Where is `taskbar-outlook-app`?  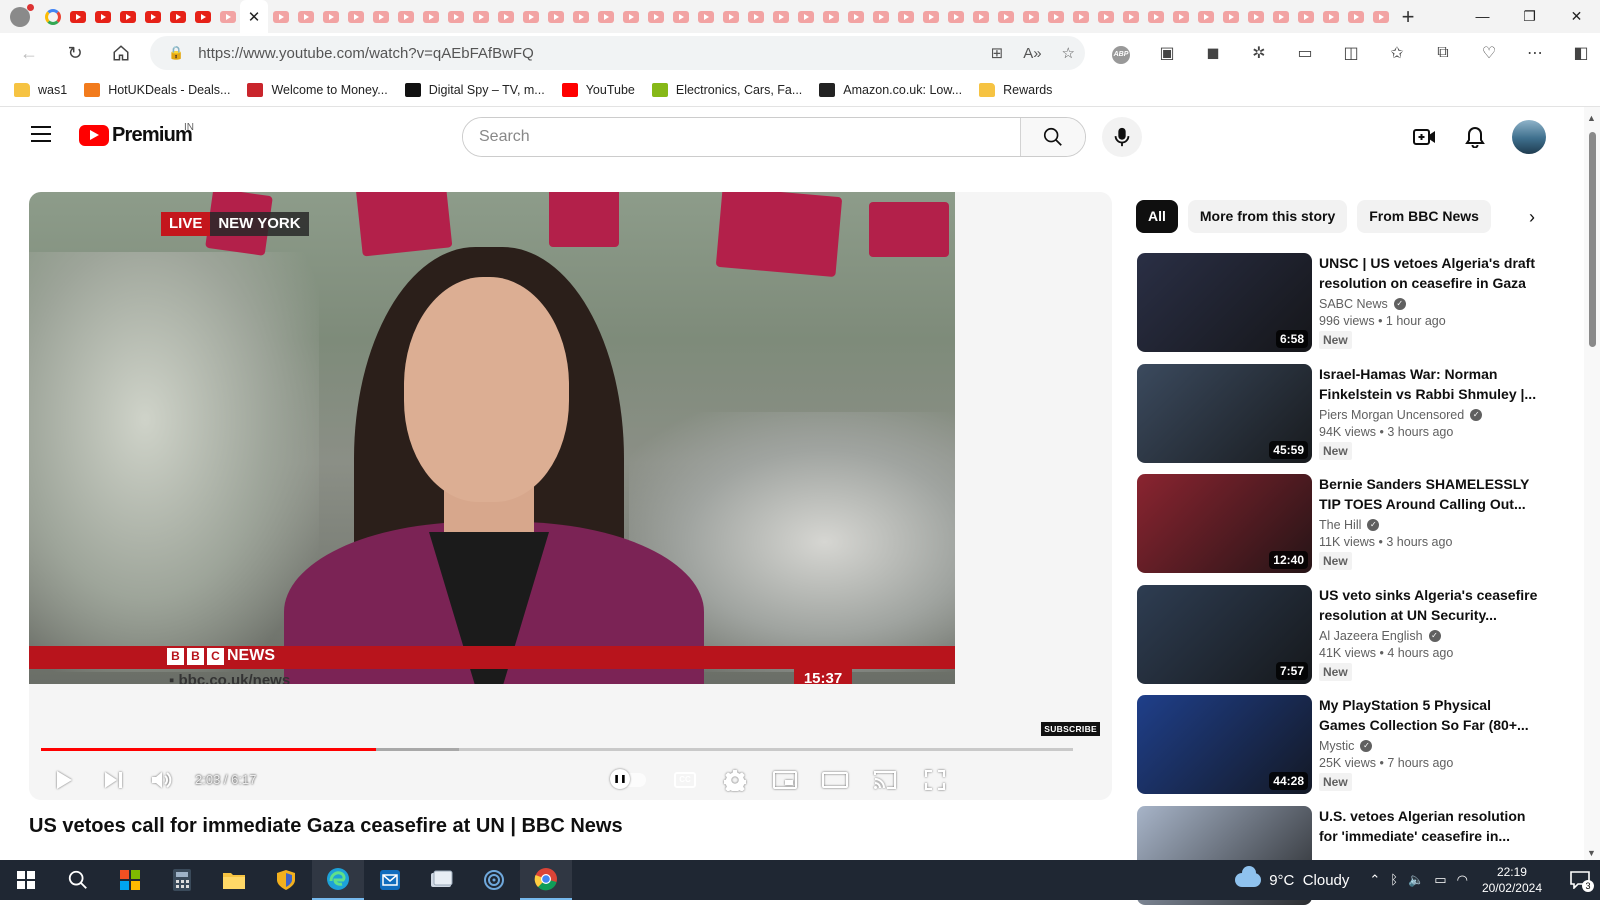
taskbar-outlook-app is located at coordinates (390, 880).